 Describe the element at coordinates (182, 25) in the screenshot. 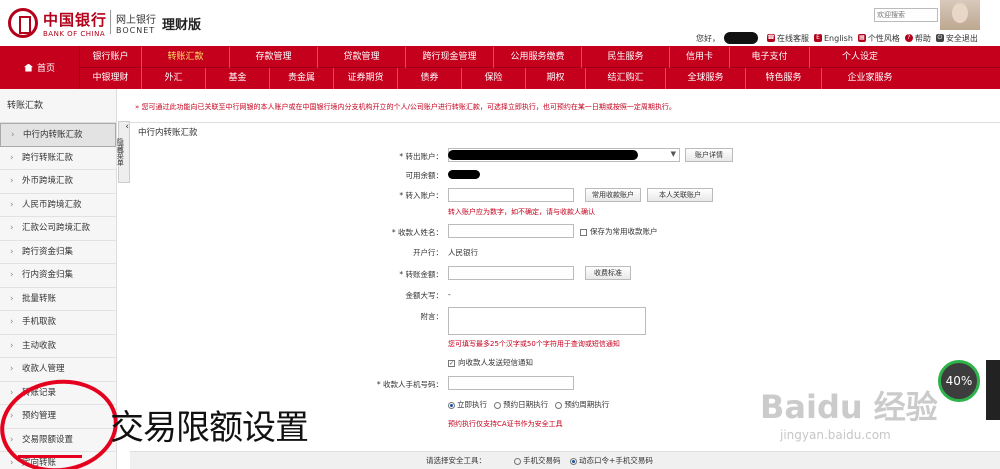

I see `edition-title: 理财版` at that location.